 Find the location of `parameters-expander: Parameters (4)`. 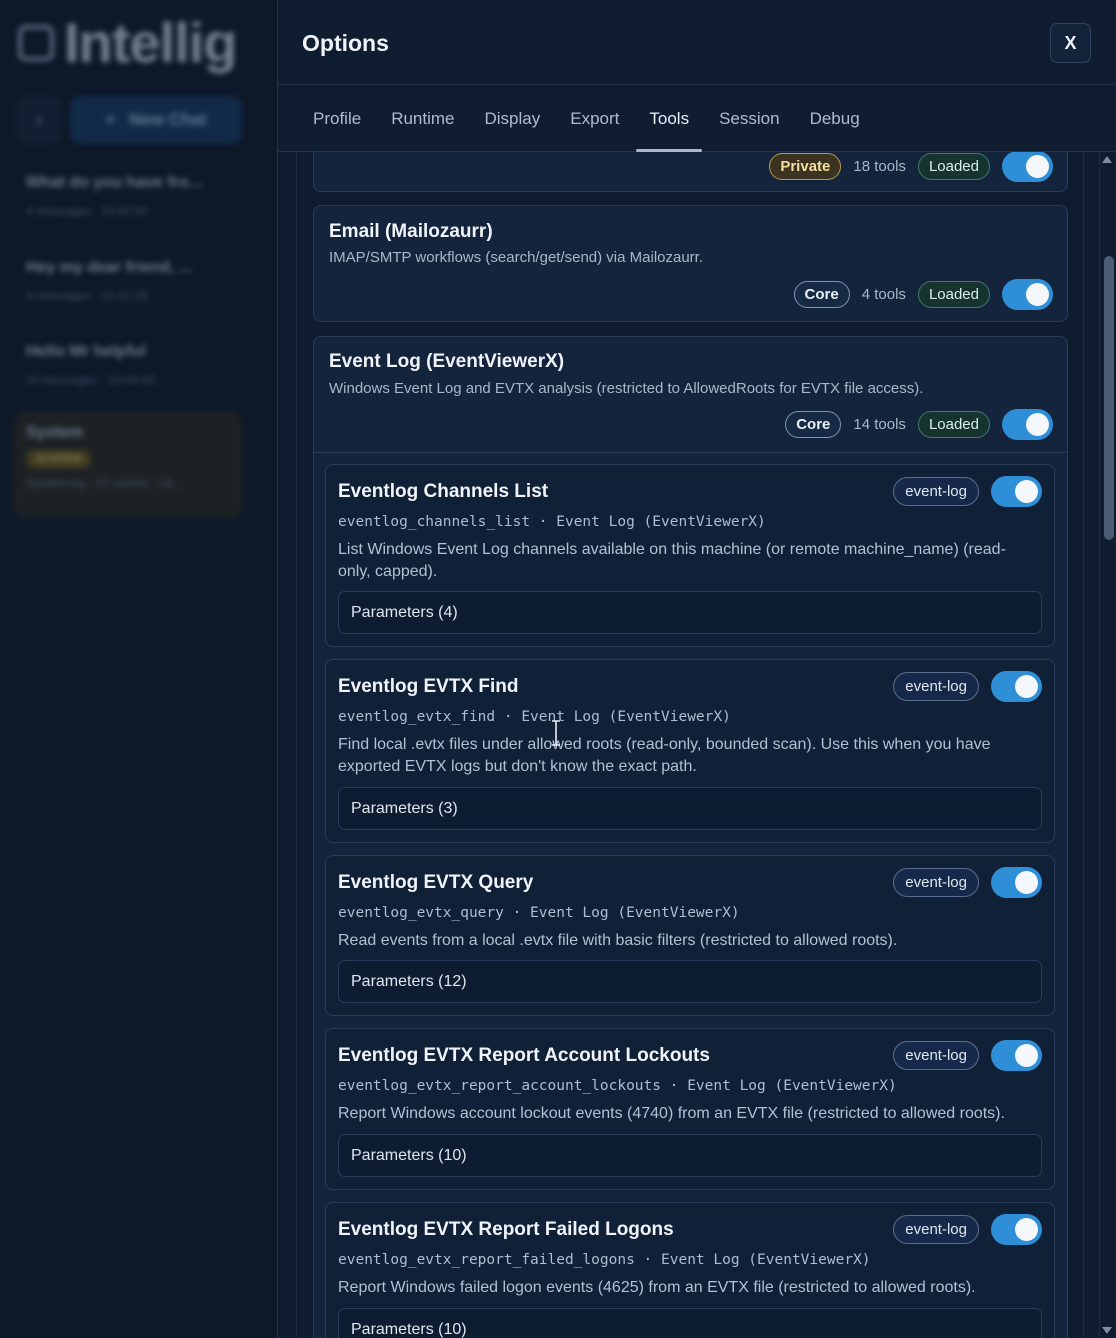

parameters-expander: Parameters (4) is located at coordinates (690, 612).